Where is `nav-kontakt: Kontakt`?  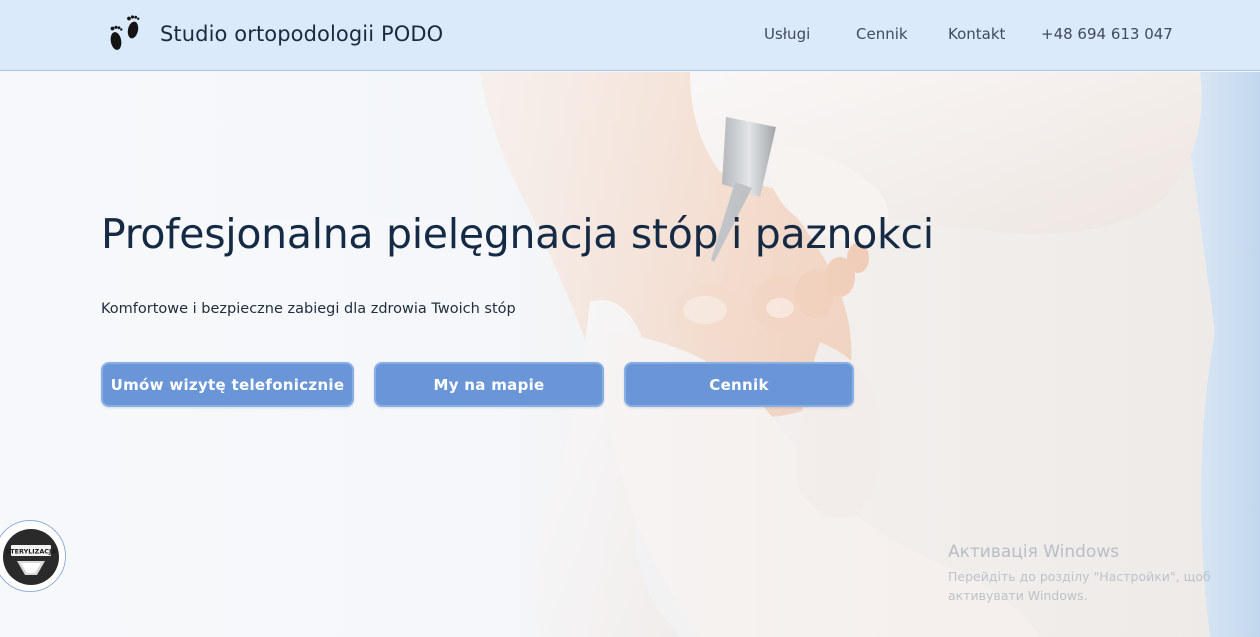
nav-kontakt: Kontakt is located at coordinates (976, 34).